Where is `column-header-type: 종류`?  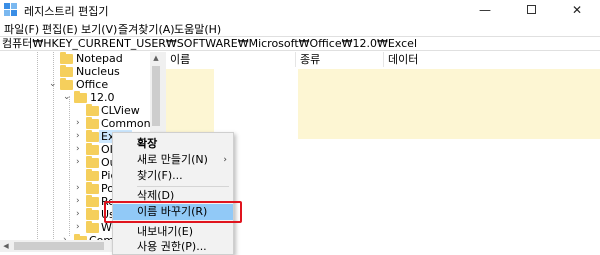
column-header-type: 종류 is located at coordinates (340, 59).